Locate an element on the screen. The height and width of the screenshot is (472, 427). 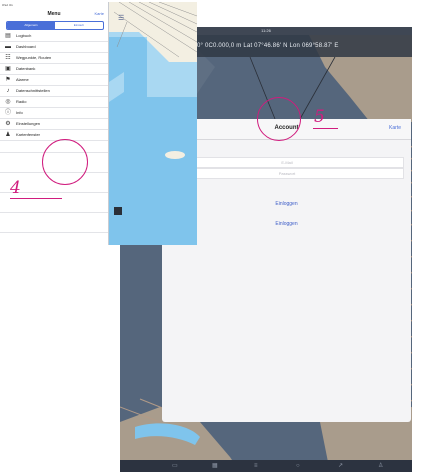
sensor-icon: ♪ is located at coordinates (8, 91).